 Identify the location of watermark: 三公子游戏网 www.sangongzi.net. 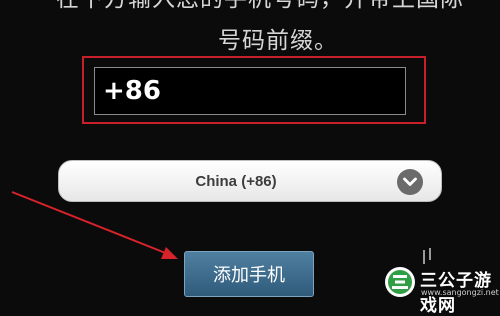
(442, 289).